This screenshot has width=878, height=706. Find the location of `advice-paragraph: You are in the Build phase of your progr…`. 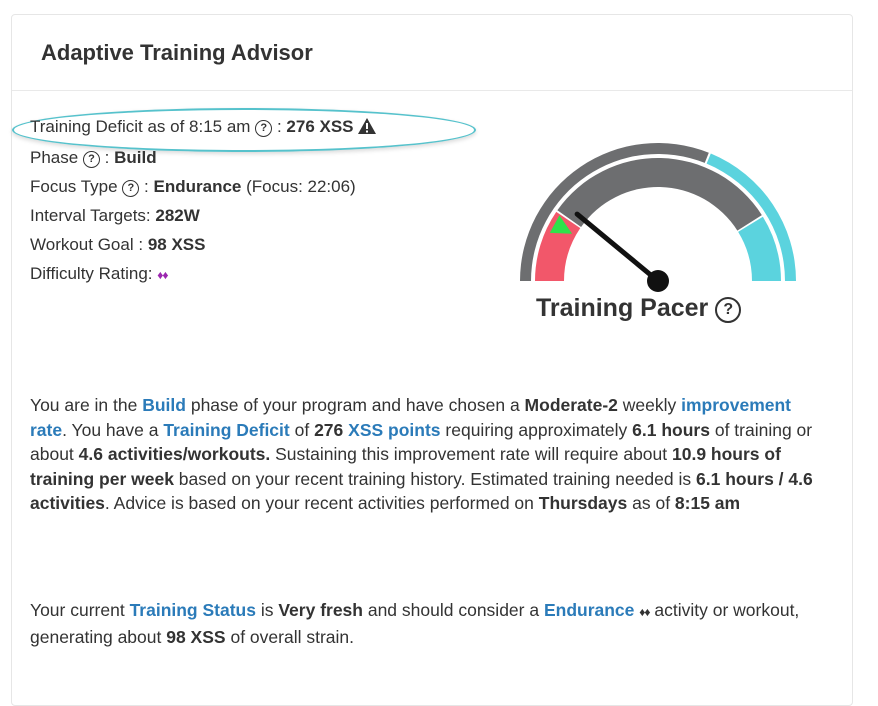

advice-paragraph: You are in the Build phase of your progr… is located at coordinates (421, 454).